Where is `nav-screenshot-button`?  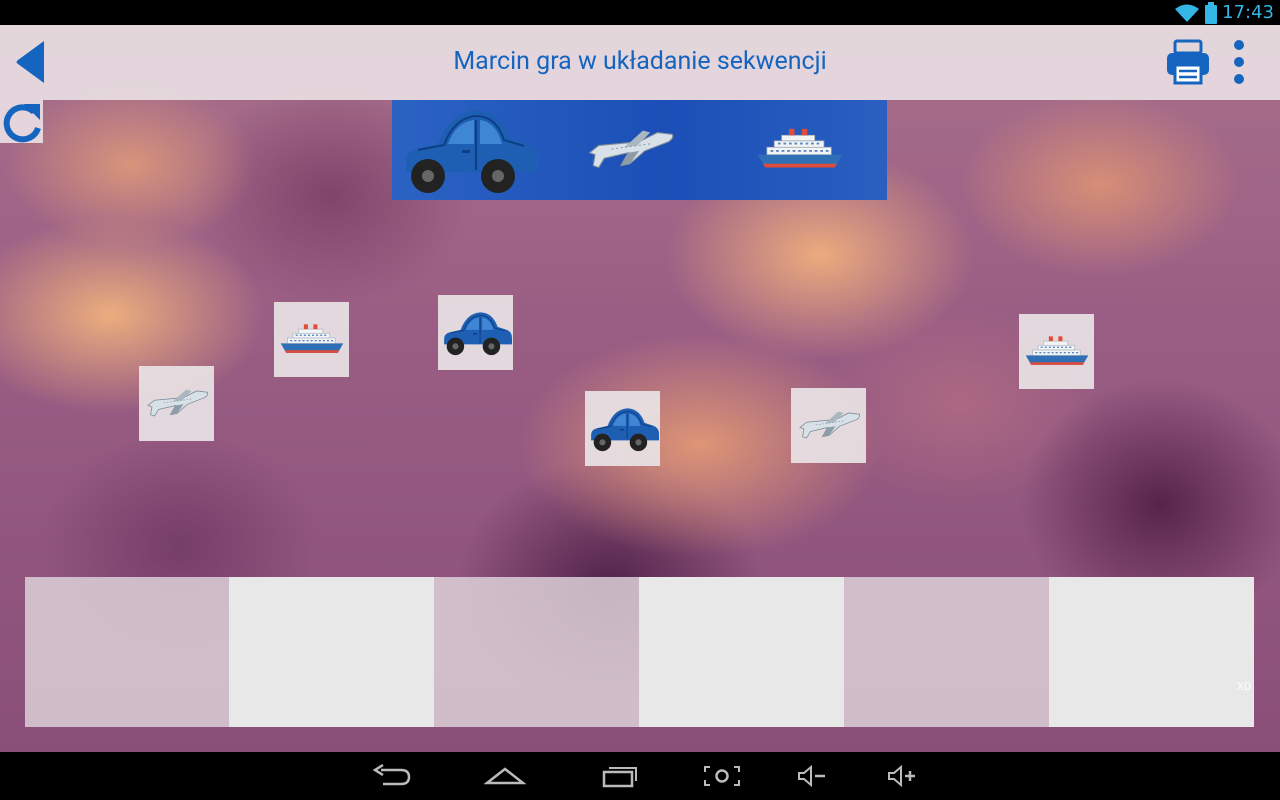 nav-screenshot-button is located at coordinates (722, 776).